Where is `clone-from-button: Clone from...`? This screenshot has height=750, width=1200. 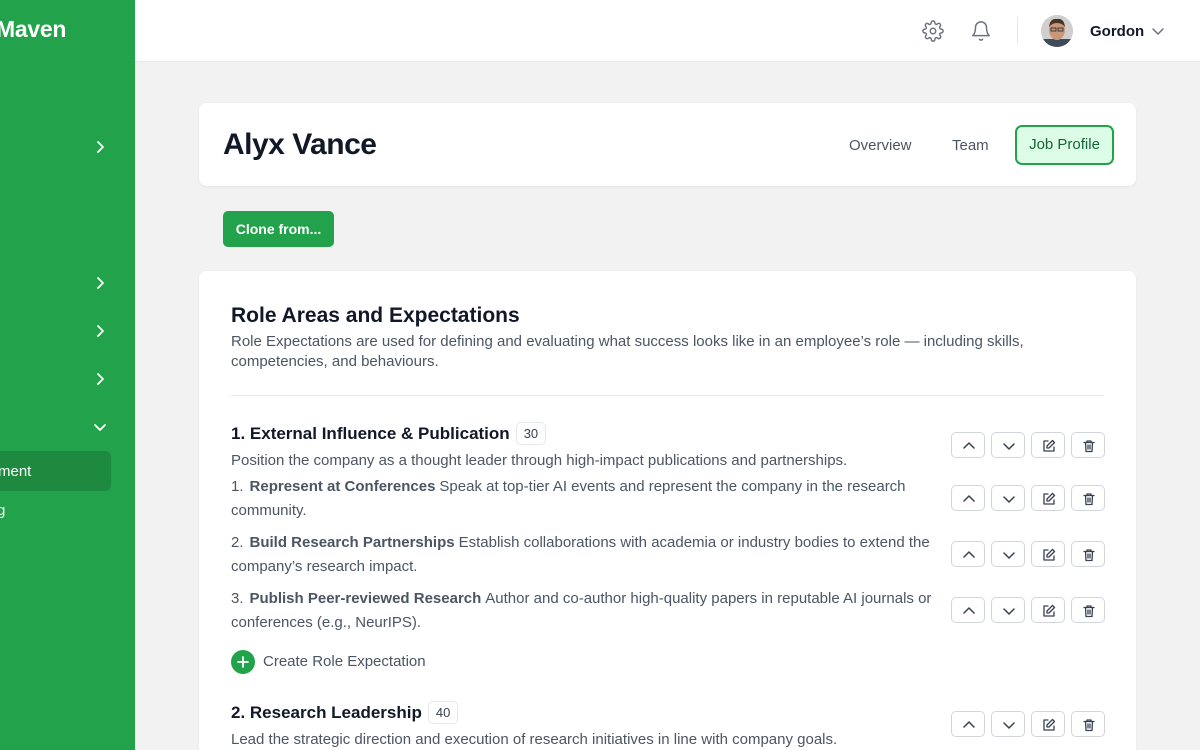 clone-from-button: Clone from... is located at coordinates (278, 229).